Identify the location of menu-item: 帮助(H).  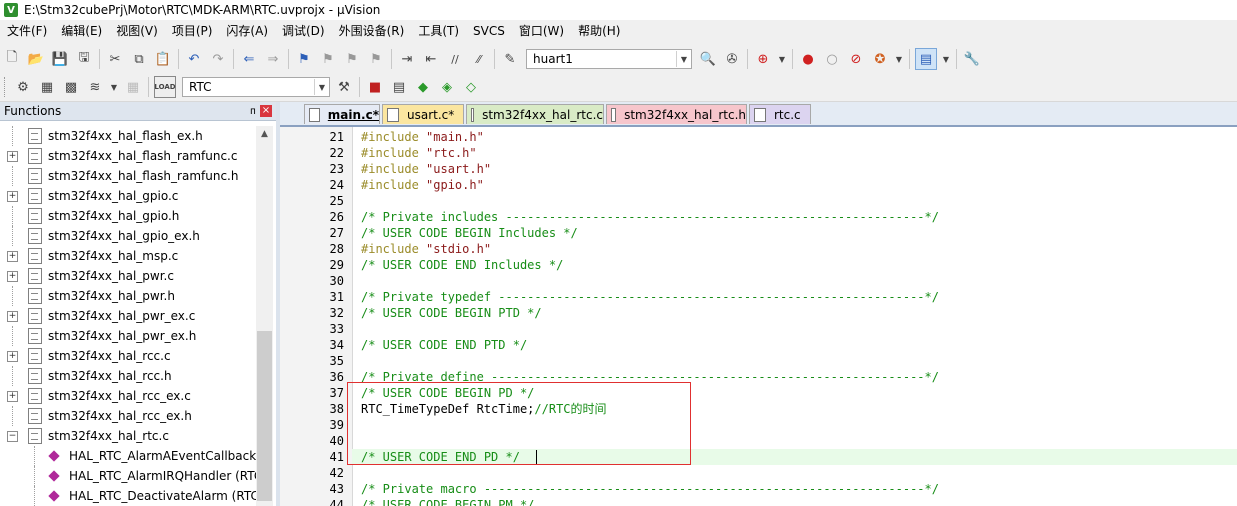
(599, 31).